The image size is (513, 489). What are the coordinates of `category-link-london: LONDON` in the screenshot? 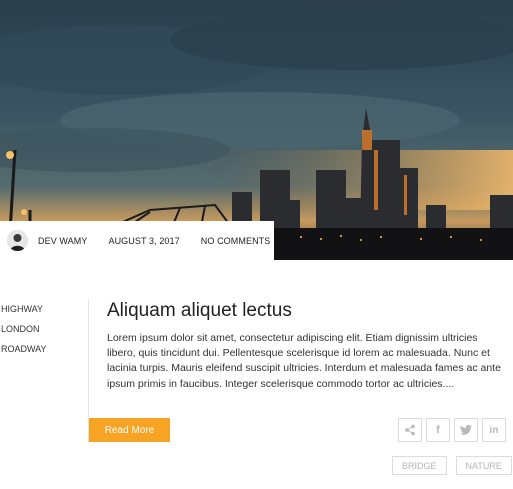 It's located at (41, 329).